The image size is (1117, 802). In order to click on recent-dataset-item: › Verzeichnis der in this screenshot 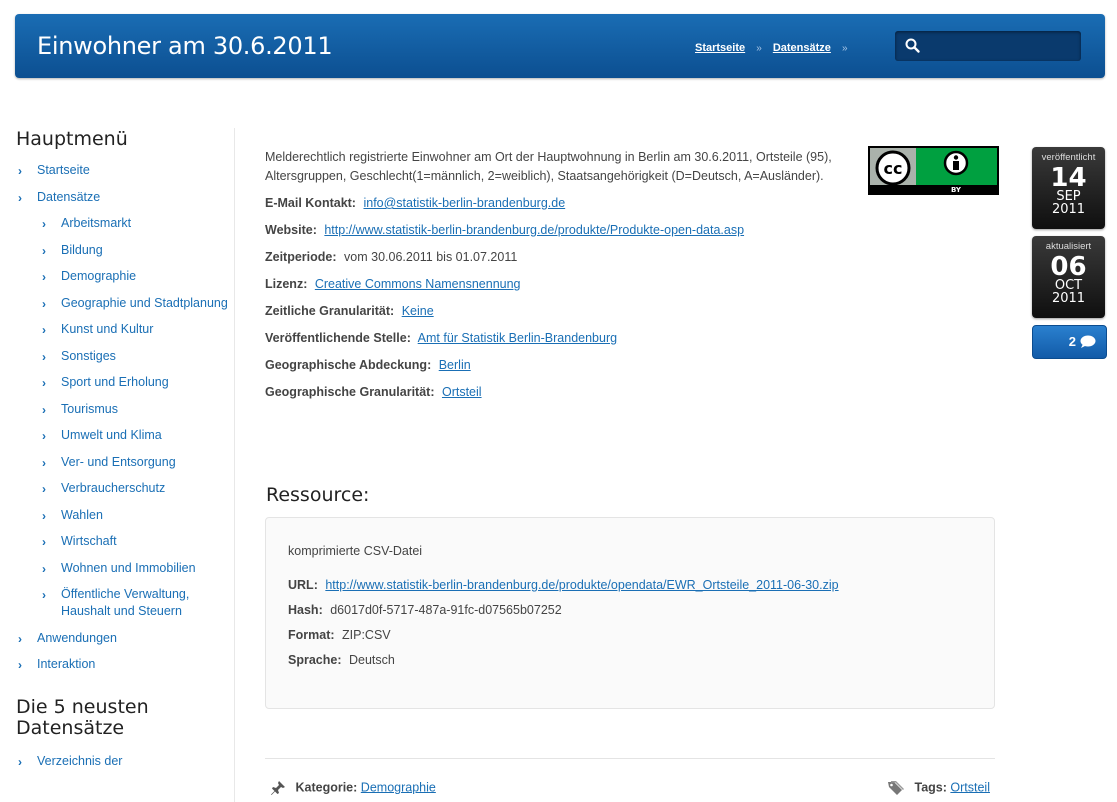, I will do `click(123, 761)`.